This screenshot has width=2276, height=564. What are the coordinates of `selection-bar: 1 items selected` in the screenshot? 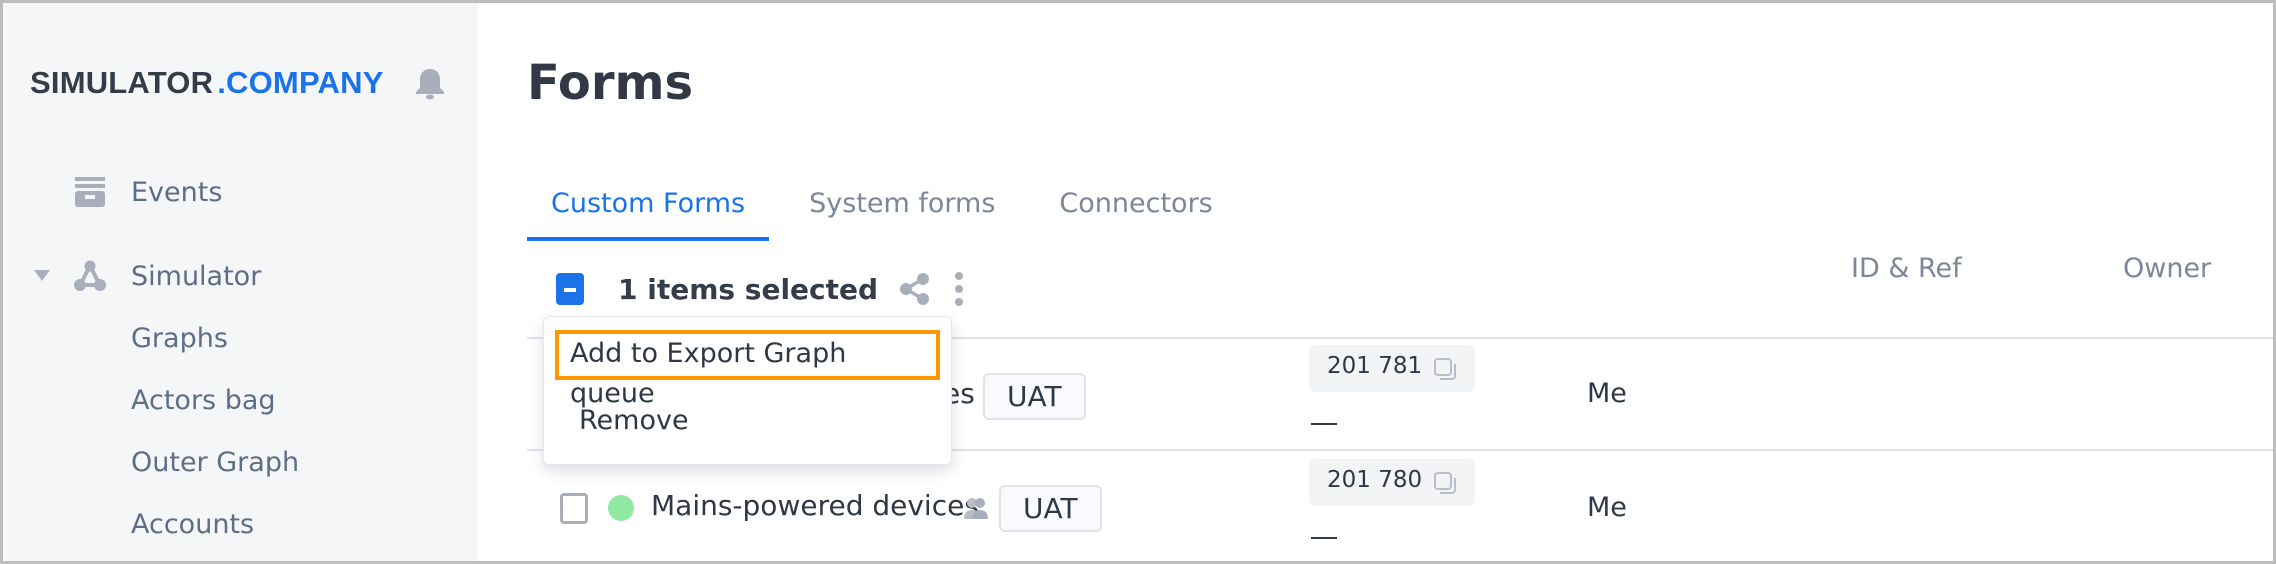 It's located at (760, 289).